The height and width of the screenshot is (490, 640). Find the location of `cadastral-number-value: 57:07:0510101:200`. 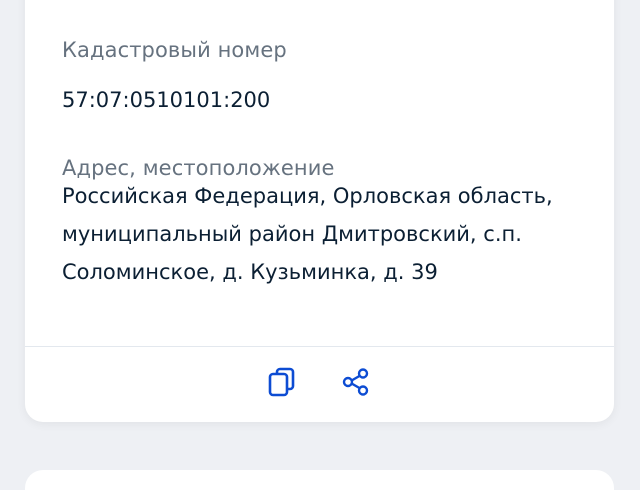

cadastral-number-value: 57:07:0510101:200 is located at coordinates (166, 100).